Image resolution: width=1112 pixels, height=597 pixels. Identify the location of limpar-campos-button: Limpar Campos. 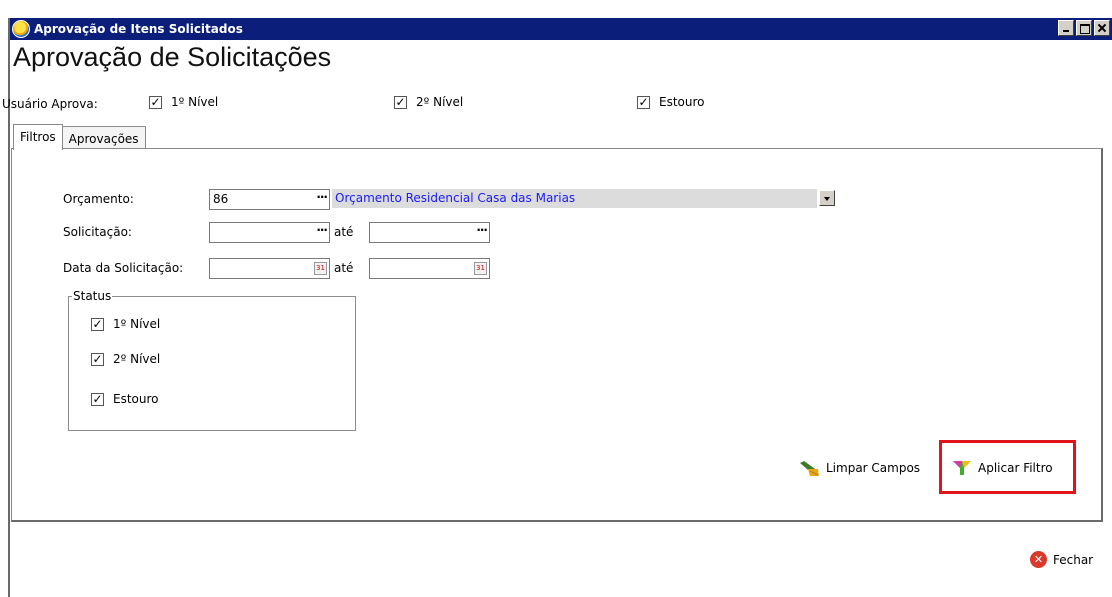
(859, 468).